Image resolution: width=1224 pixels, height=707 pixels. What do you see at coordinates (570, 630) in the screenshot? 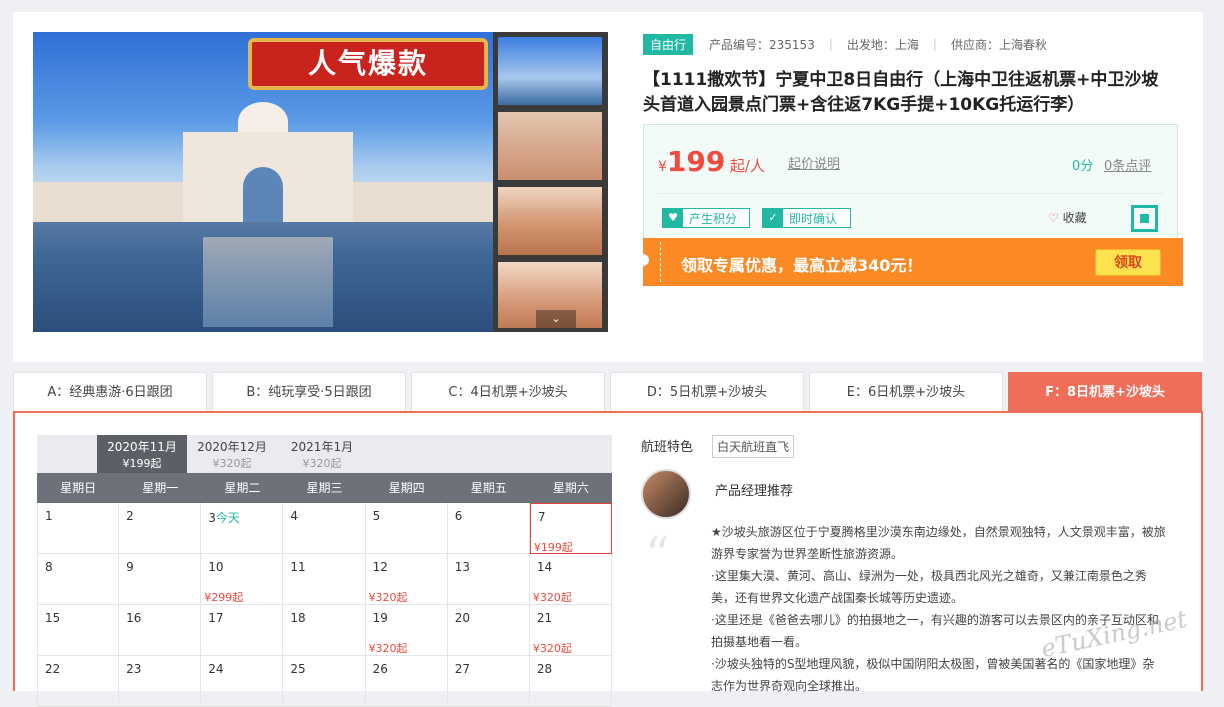
I see `calendar-day: 21 ¥320起` at bounding box center [570, 630].